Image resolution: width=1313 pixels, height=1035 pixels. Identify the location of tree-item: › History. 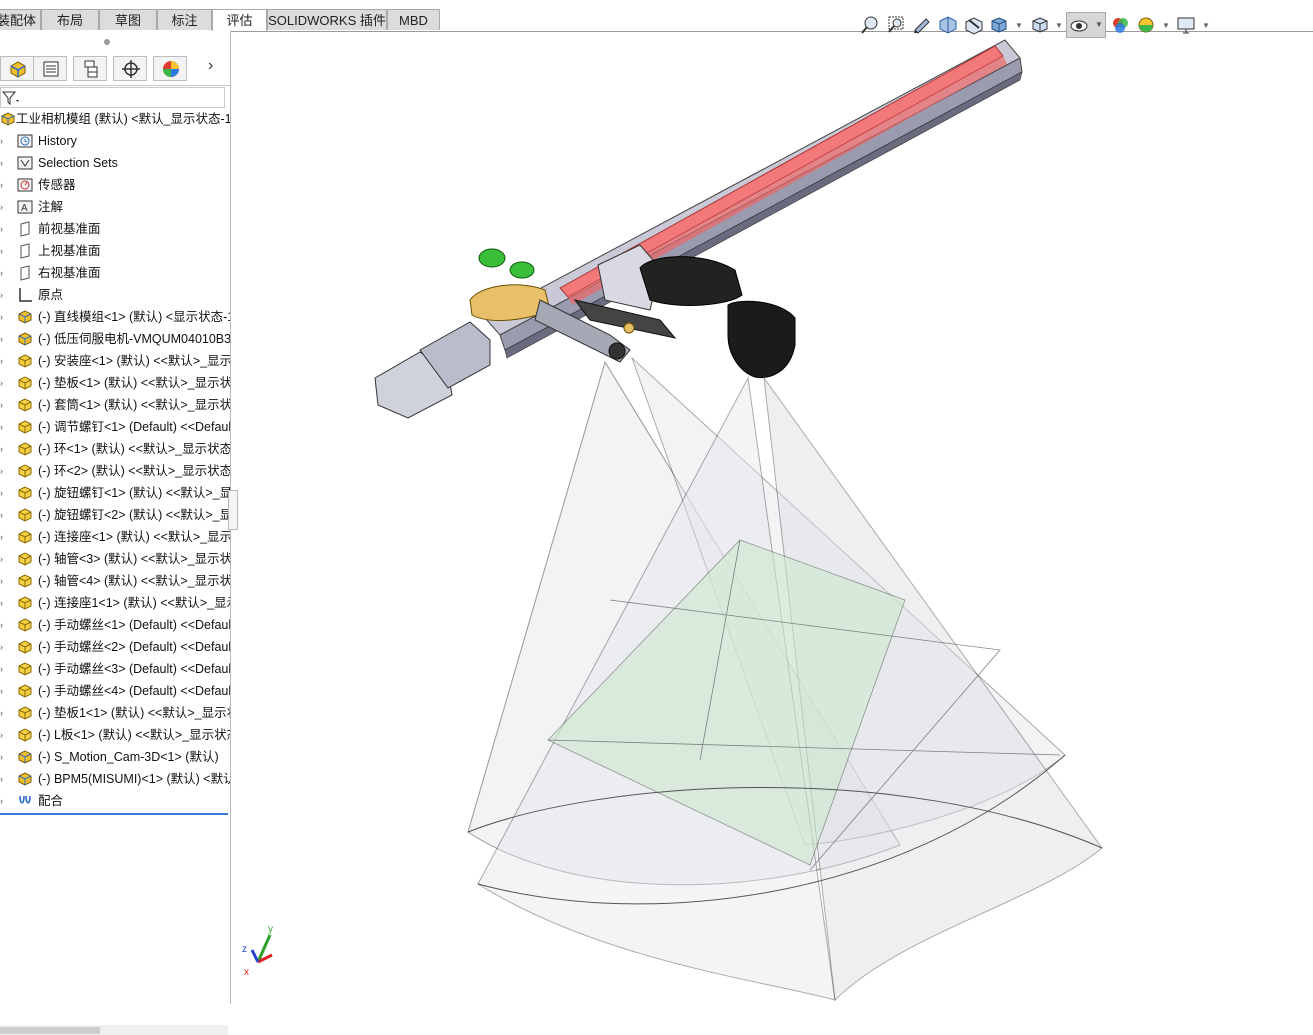
(115, 141).